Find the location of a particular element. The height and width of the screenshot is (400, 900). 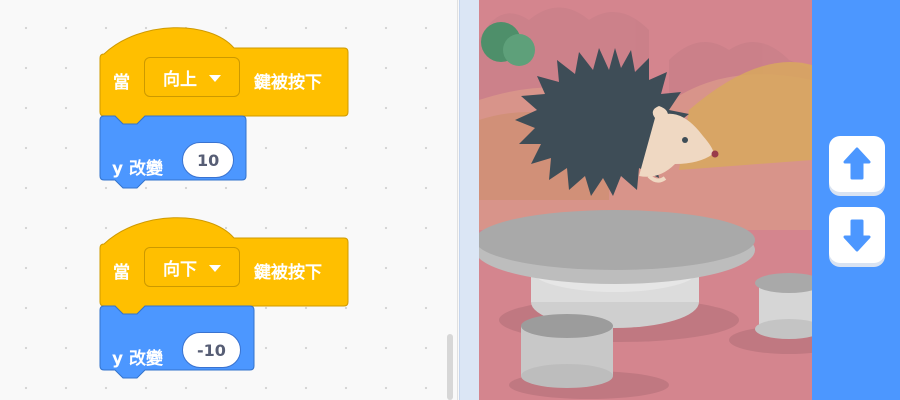

down-arrow-button is located at coordinates (857, 235).